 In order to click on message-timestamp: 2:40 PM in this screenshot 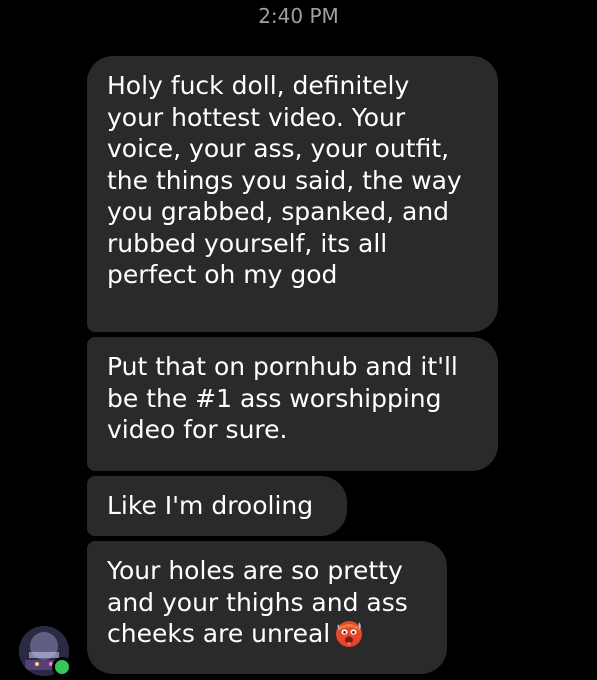, I will do `click(298, 16)`.